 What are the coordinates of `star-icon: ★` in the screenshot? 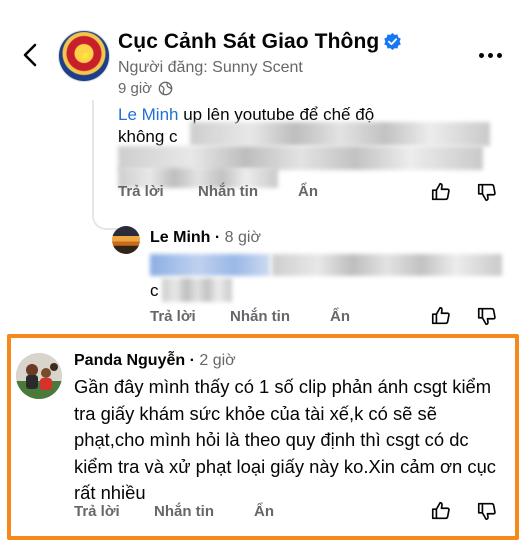 It's located at (85, 55).